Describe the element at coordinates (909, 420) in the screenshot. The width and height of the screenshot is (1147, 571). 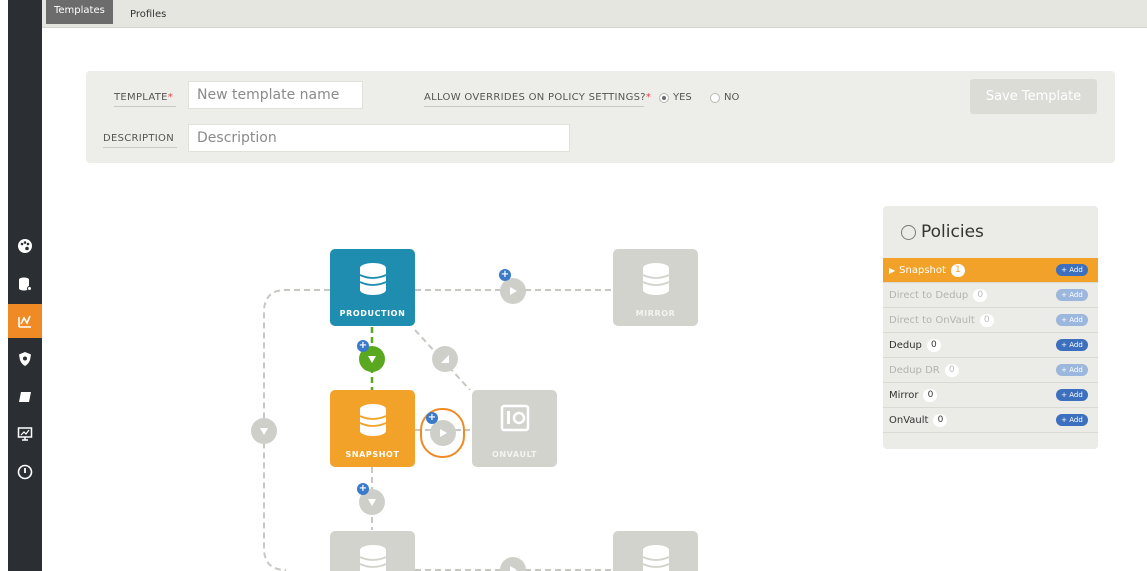
I see `policy-name: OnVault` at that location.